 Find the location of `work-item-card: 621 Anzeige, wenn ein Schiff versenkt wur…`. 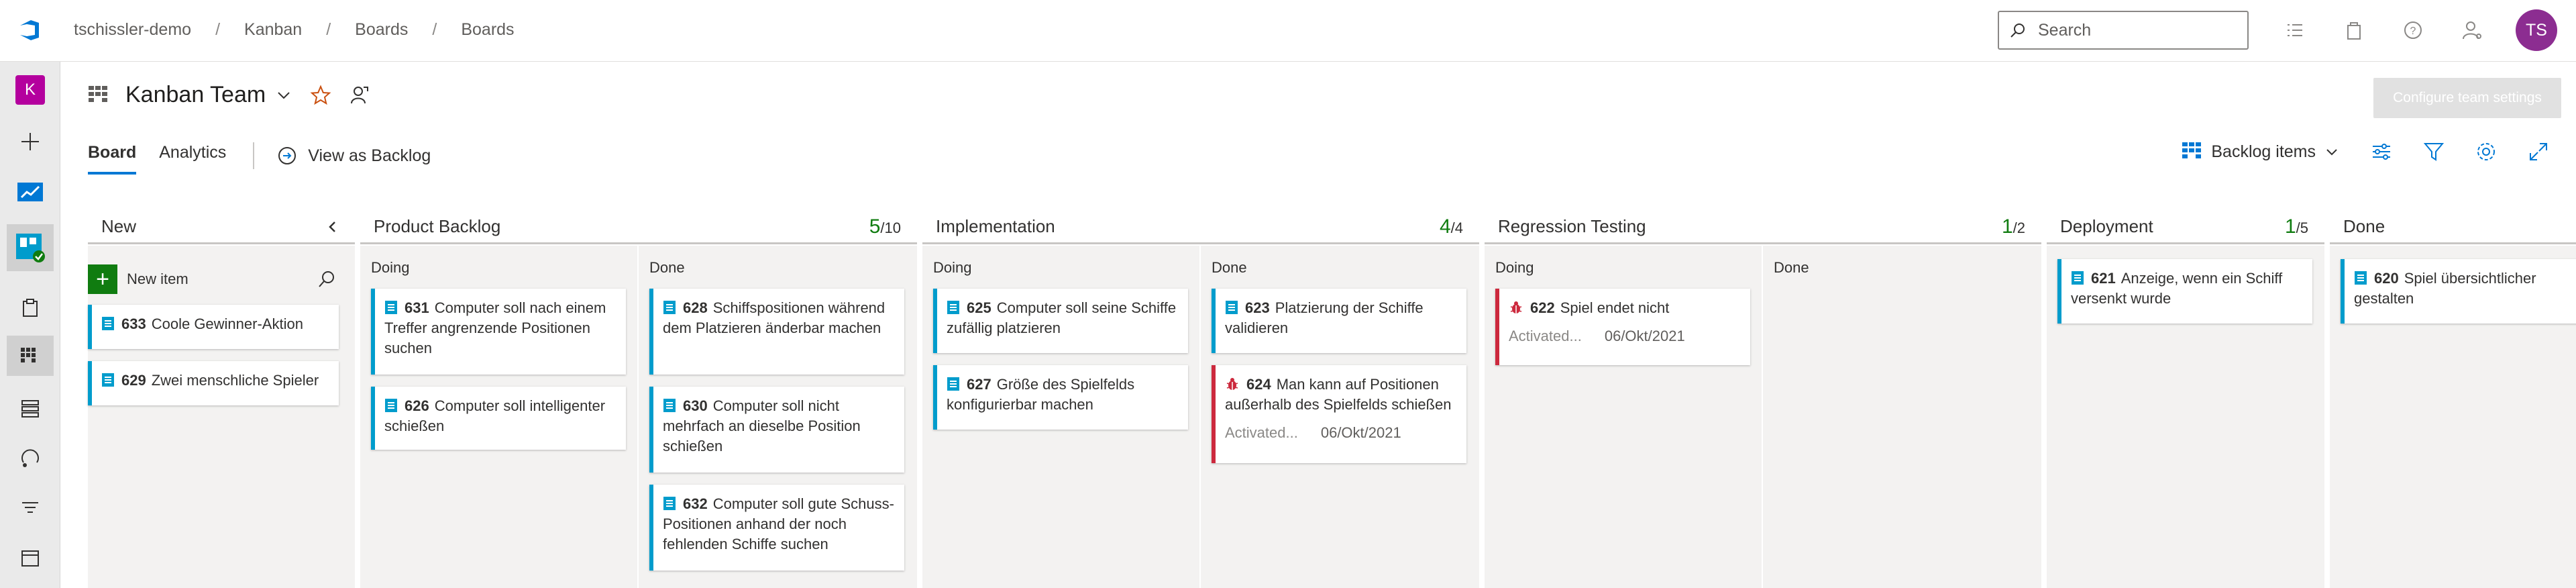

work-item-card: 621 Anzeige, wenn ein Schiff versenkt wur… is located at coordinates (2184, 292).